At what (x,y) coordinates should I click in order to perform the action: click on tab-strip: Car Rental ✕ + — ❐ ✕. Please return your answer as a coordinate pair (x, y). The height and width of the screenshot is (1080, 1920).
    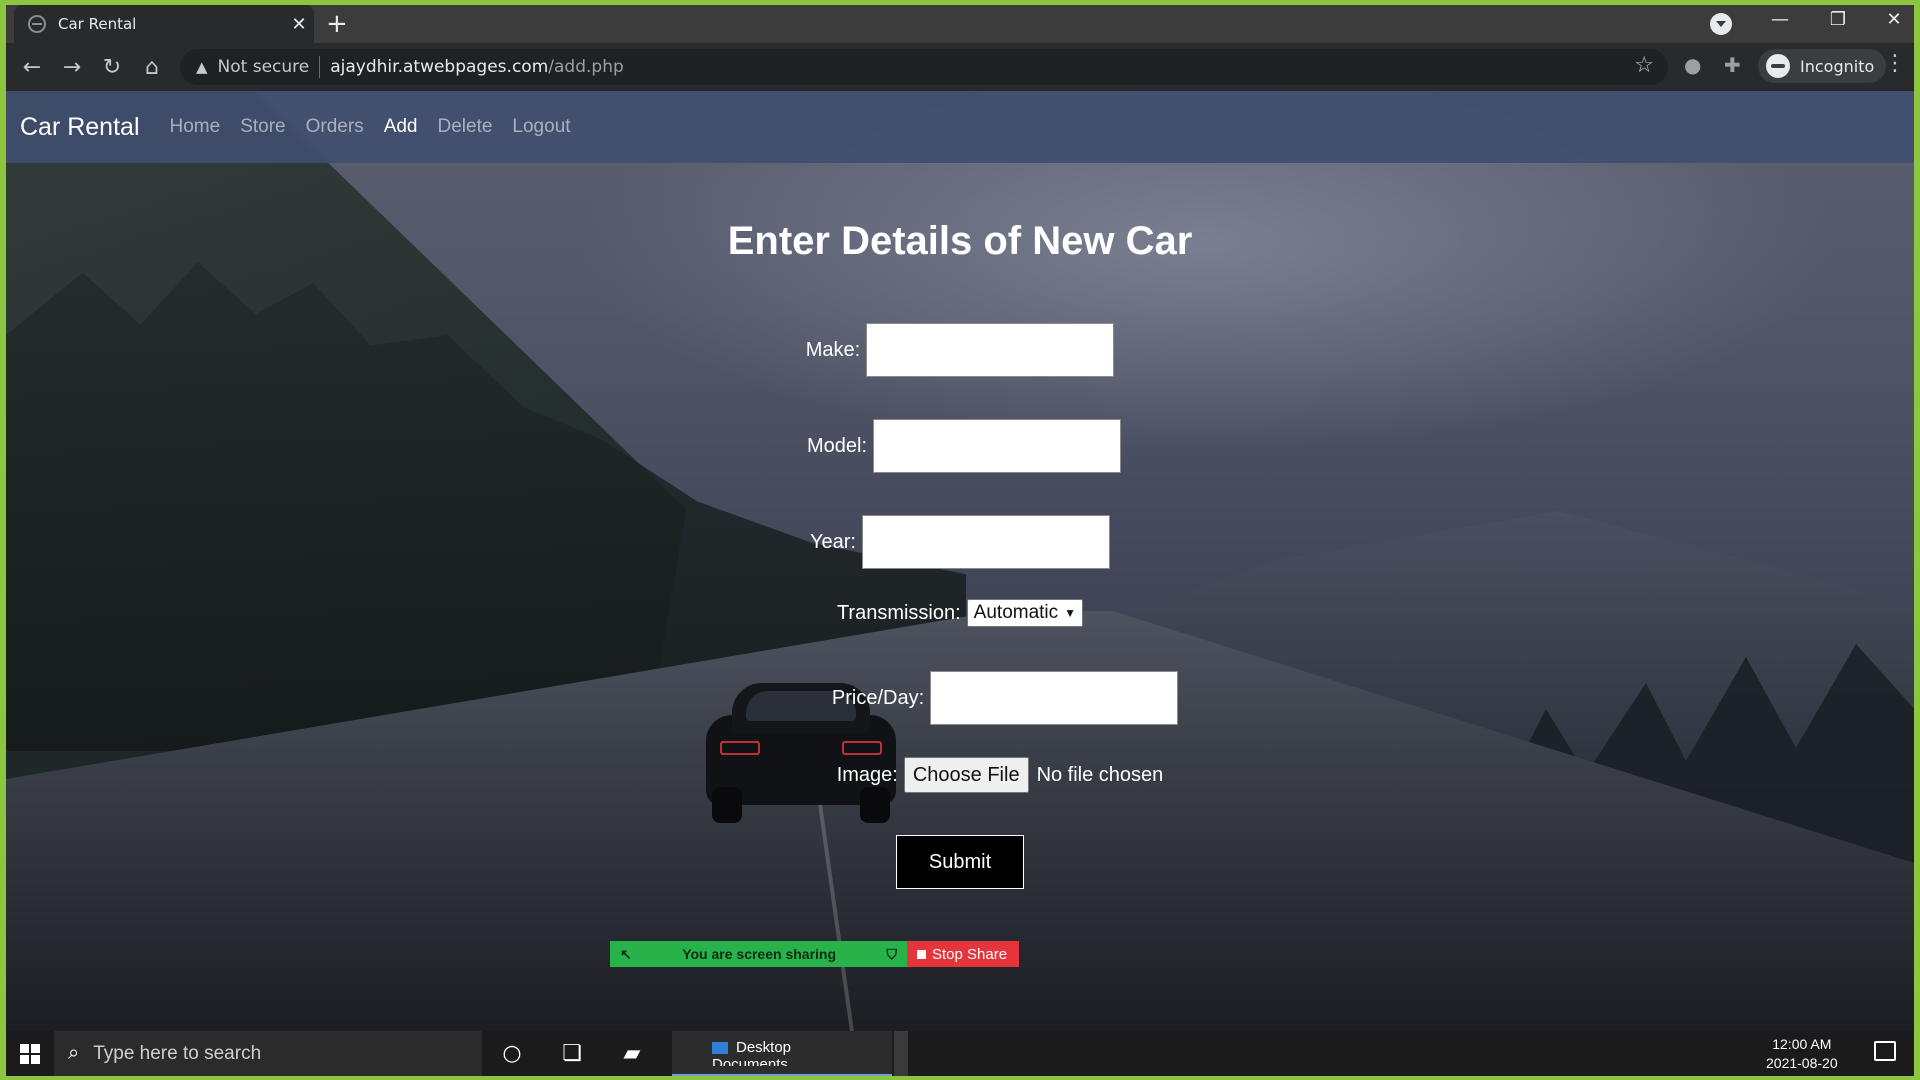
    Looking at the image, I should click on (960, 24).